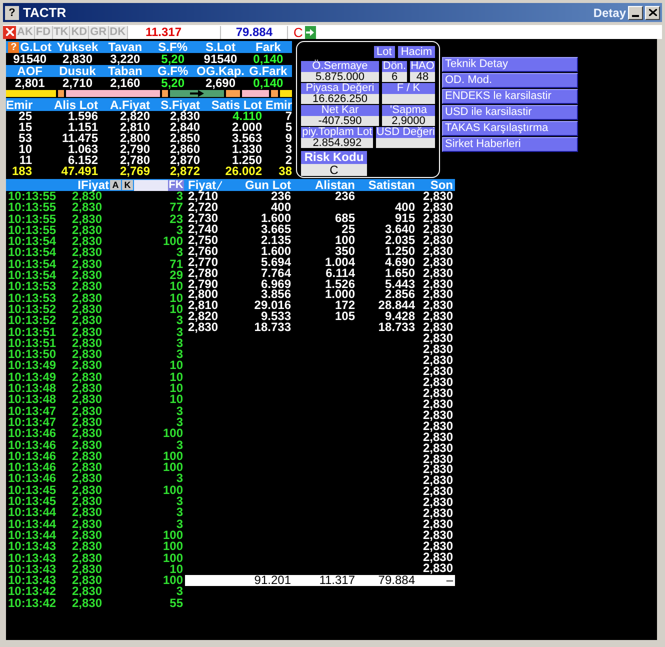  Describe the element at coordinates (75, 104) in the screenshot. I see `column-header: Alis Lot` at that location.